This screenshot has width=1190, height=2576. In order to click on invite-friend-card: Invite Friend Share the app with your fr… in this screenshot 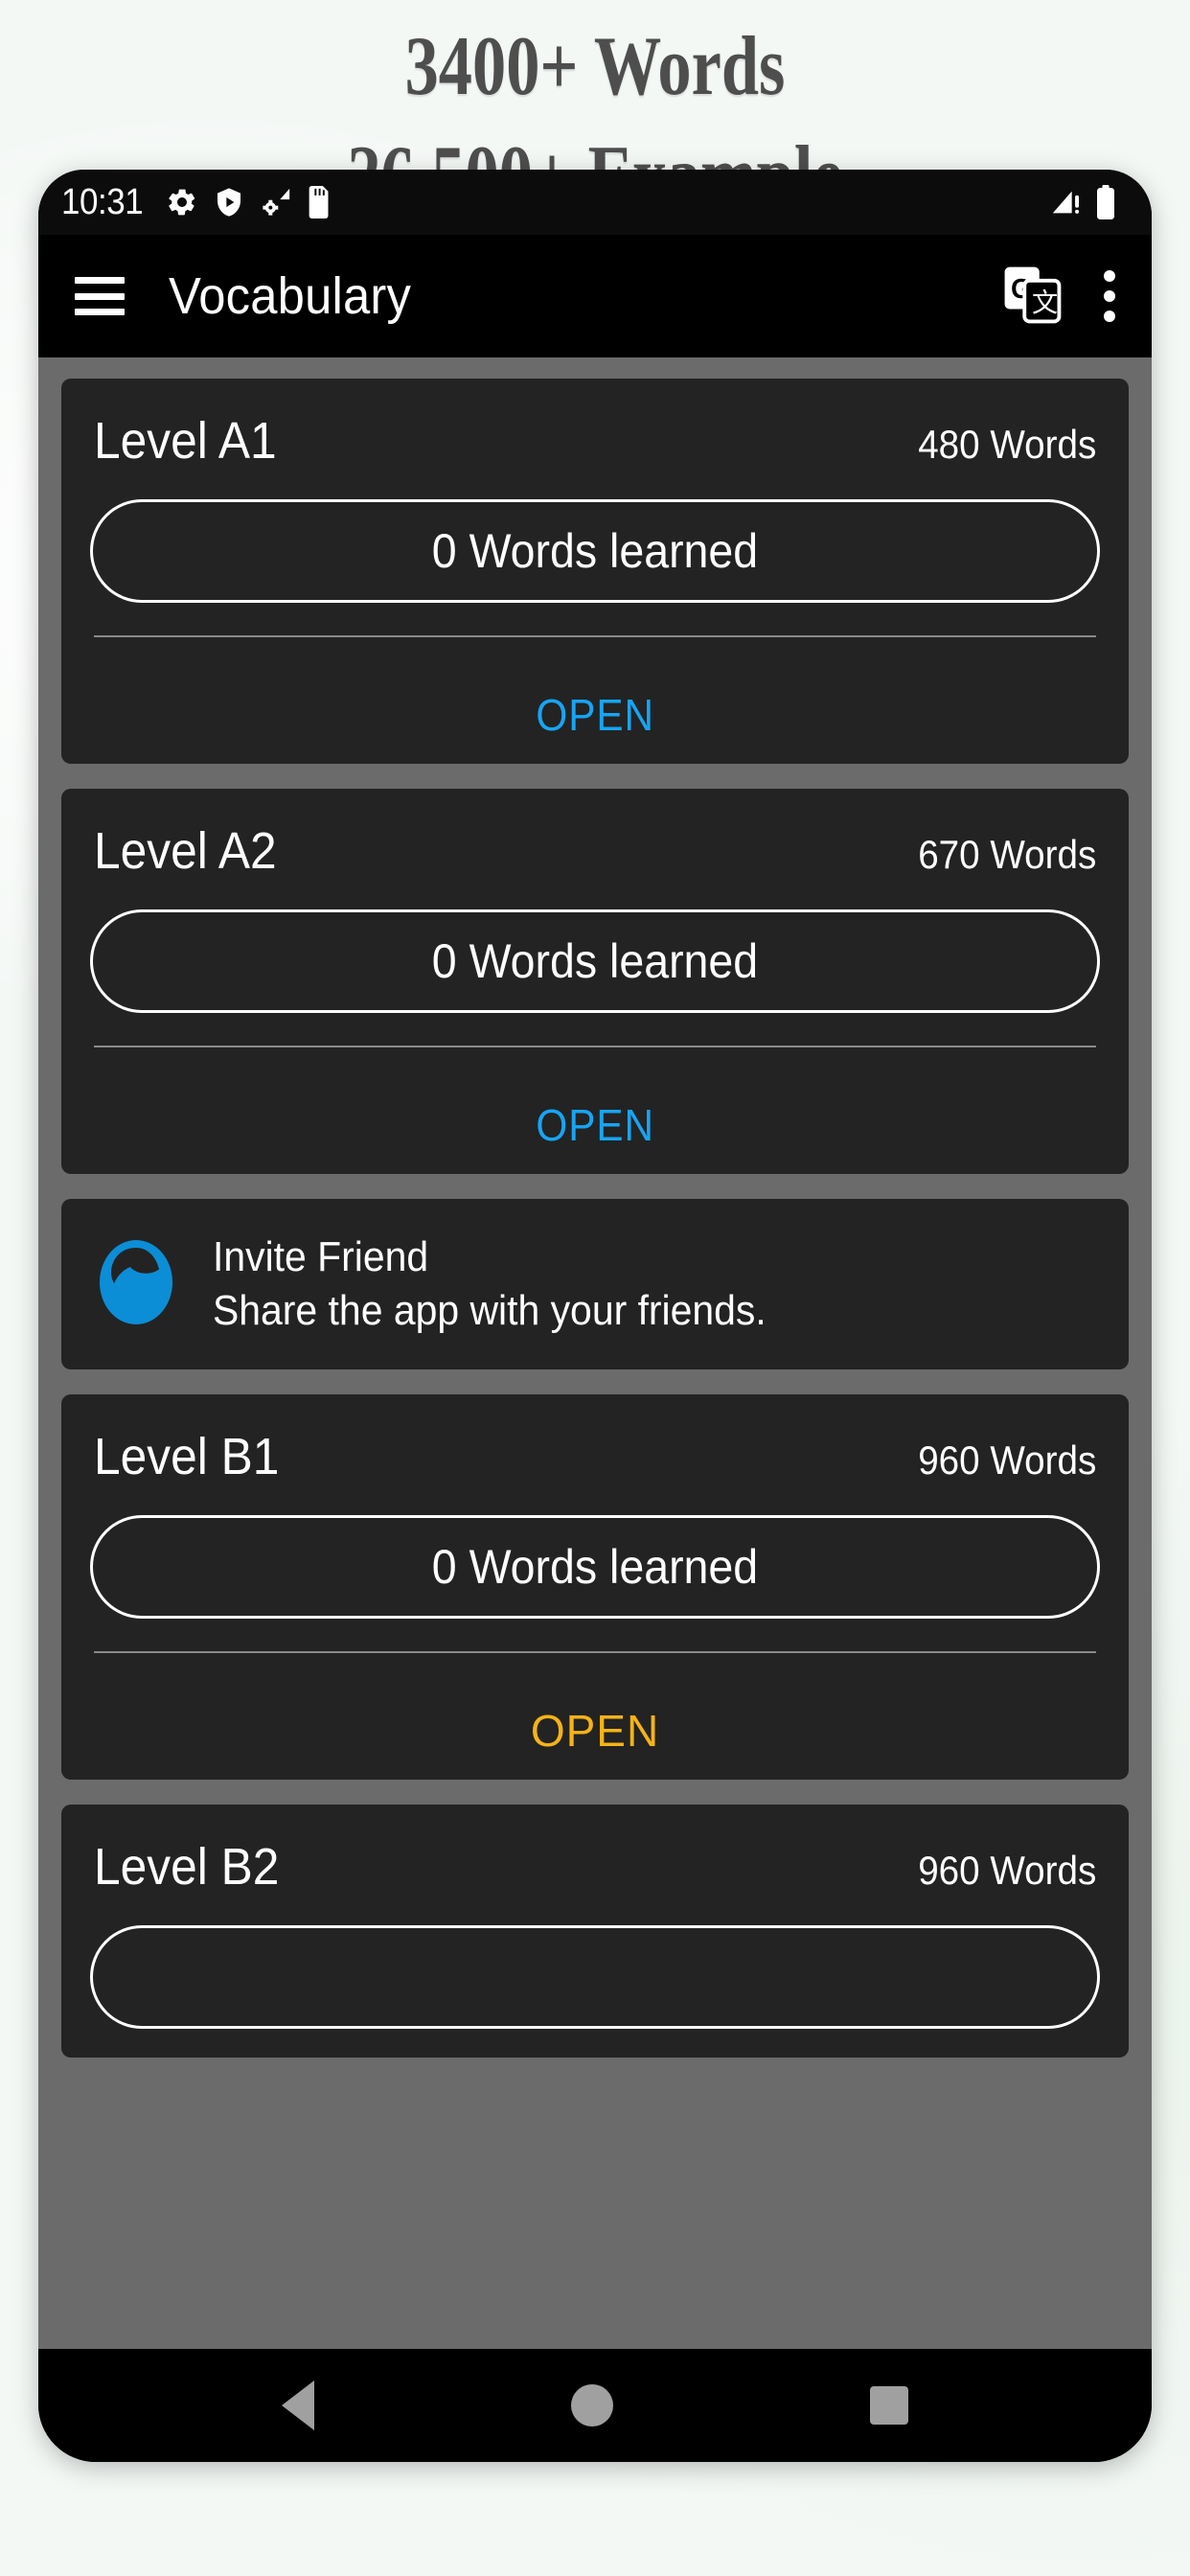, I will do `click(595, 1284)`.